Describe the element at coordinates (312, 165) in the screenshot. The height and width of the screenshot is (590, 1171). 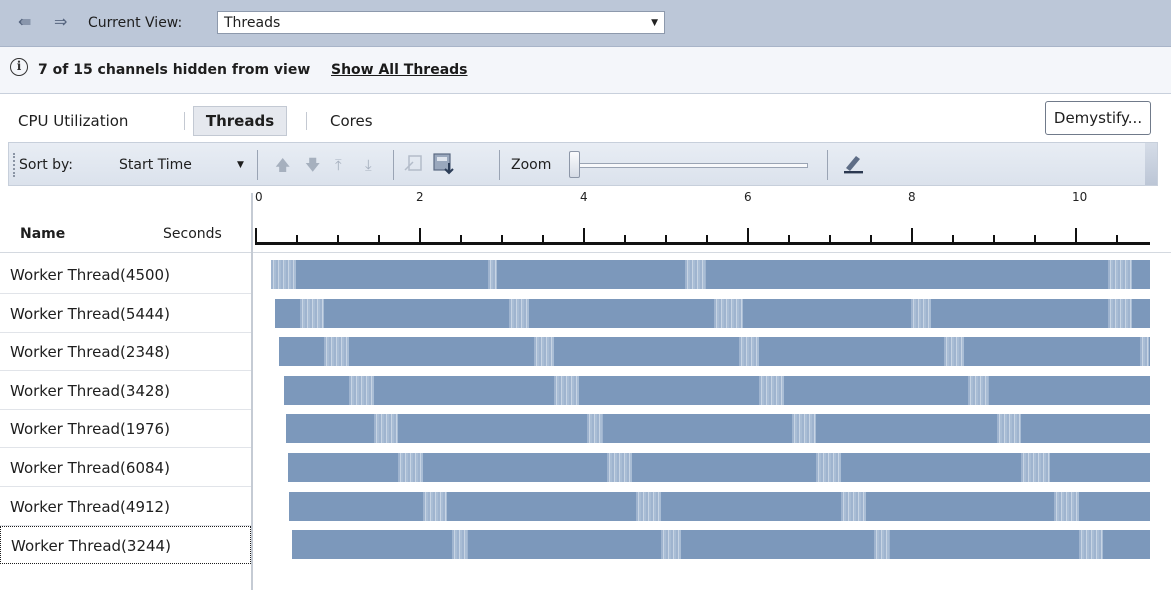
I see `move-down-icon: 🡇` at that location.